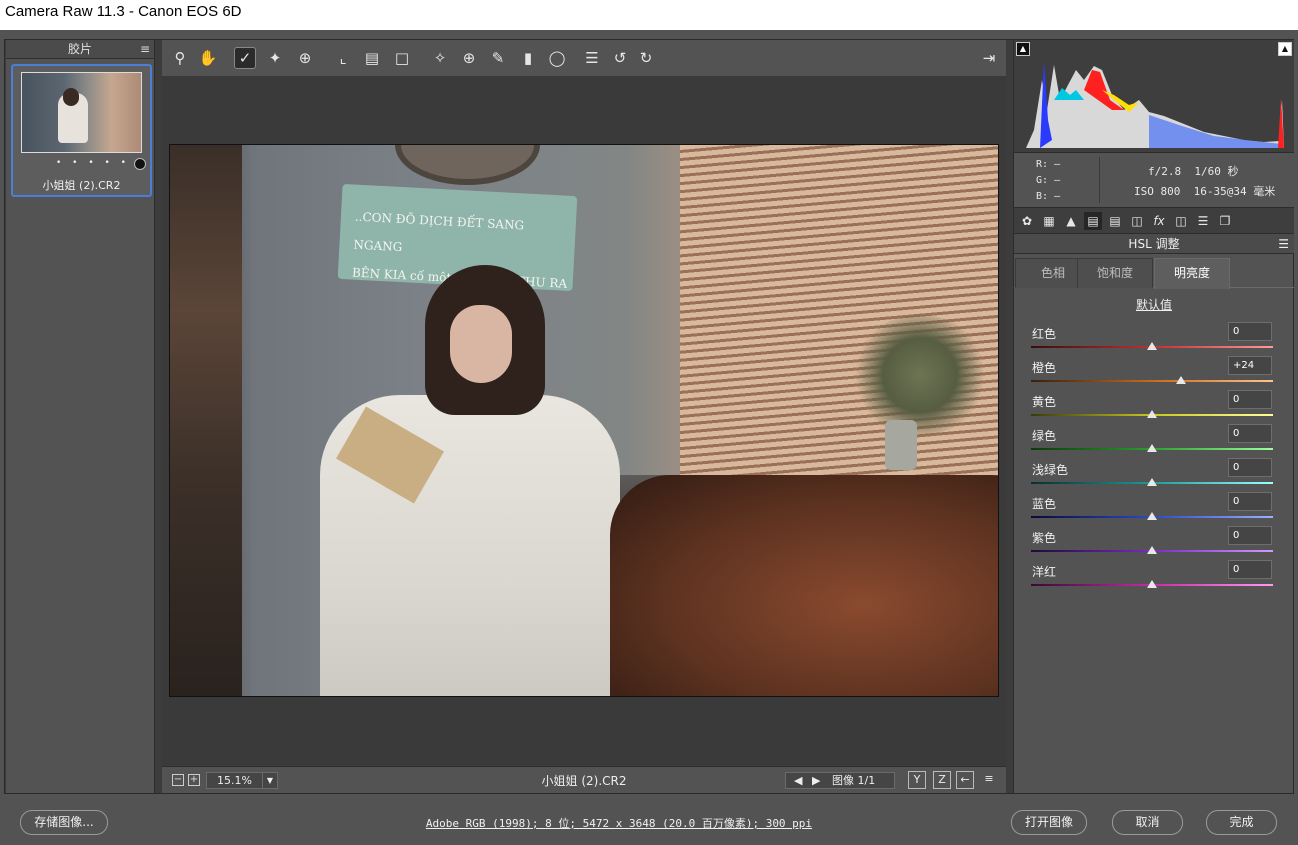 This screenshot has height=845, width=1298. I want to click on rating-dots: • • • • •, so click(93, 163).